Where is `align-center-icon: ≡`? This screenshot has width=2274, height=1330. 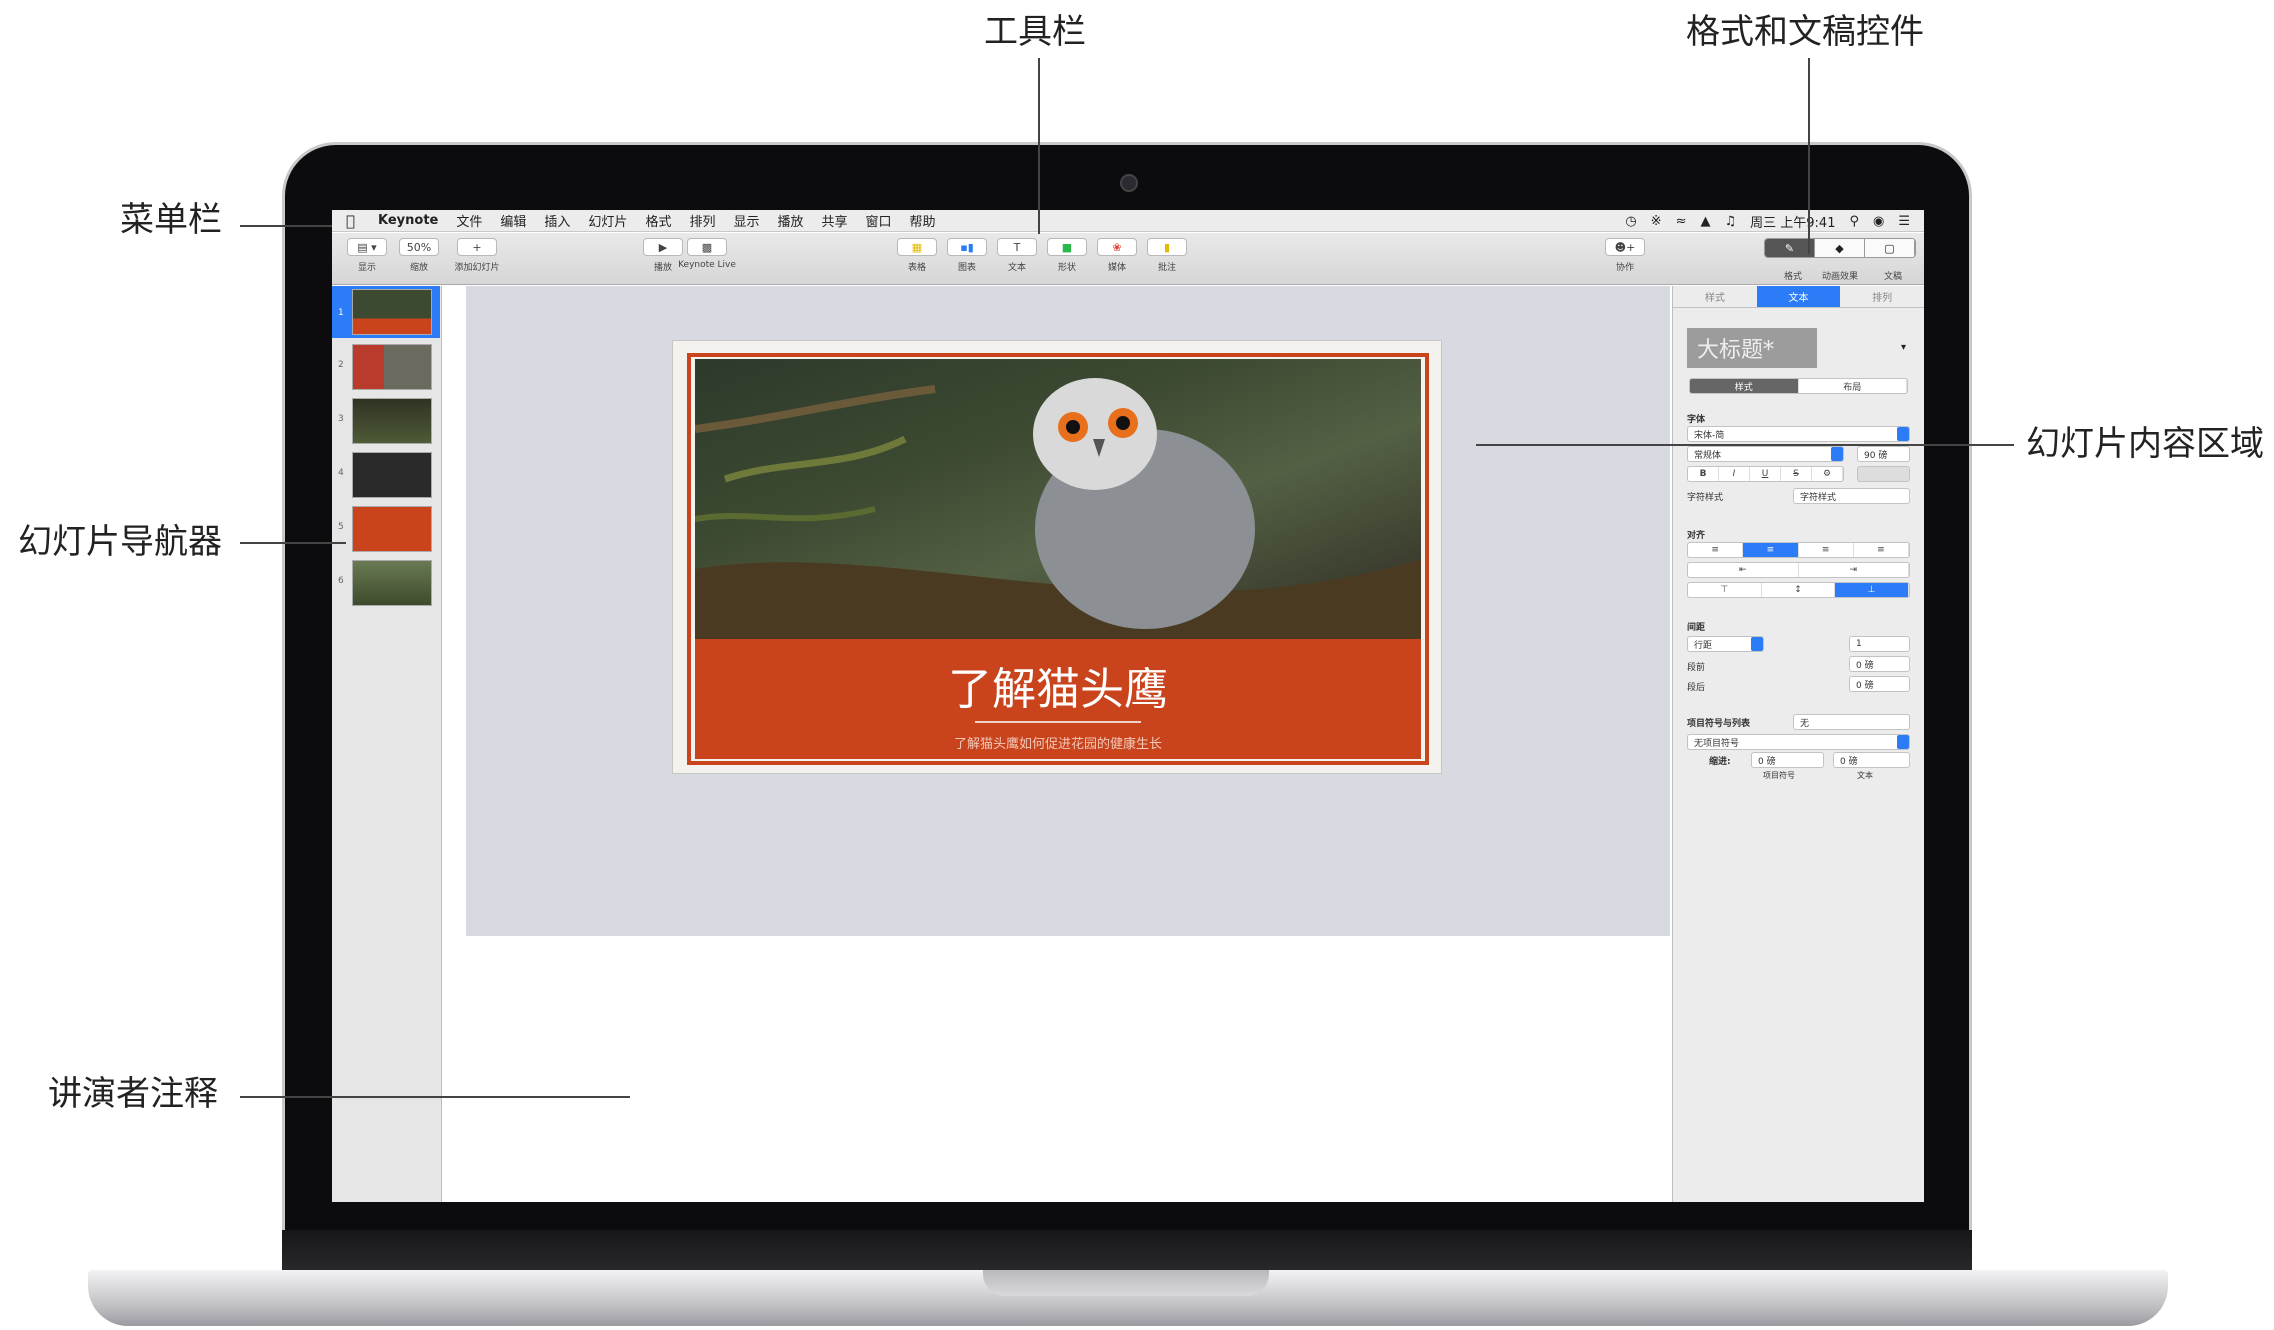 align-center-icon: ≡ is located at coordinates (1771, 550).